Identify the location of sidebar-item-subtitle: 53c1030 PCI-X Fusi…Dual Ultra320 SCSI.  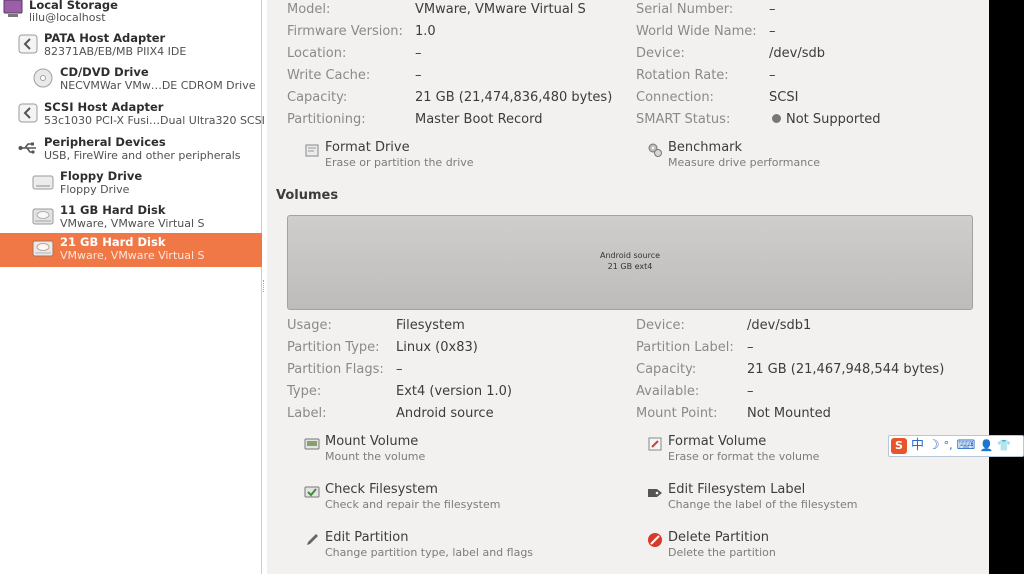
(154, 120).